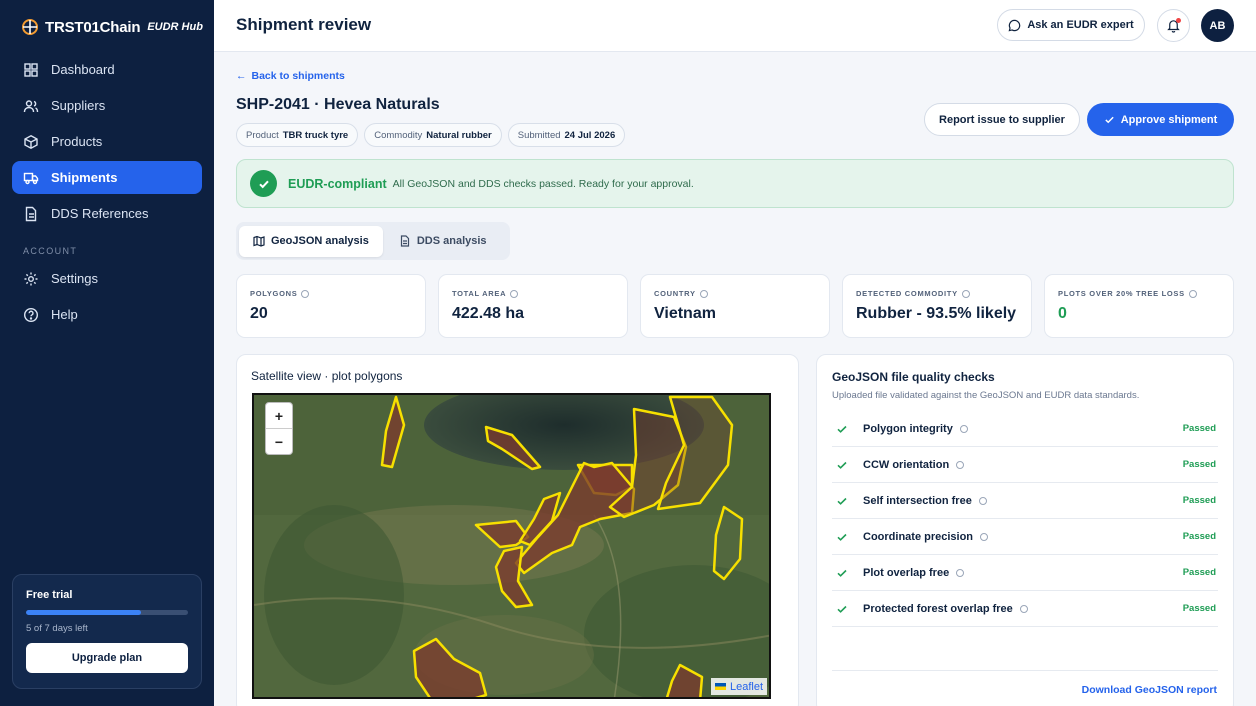 The image size is (1256, 706). Describe the element at coordinates (31, 141) in the screenshot. I see `box-icon` at that location.